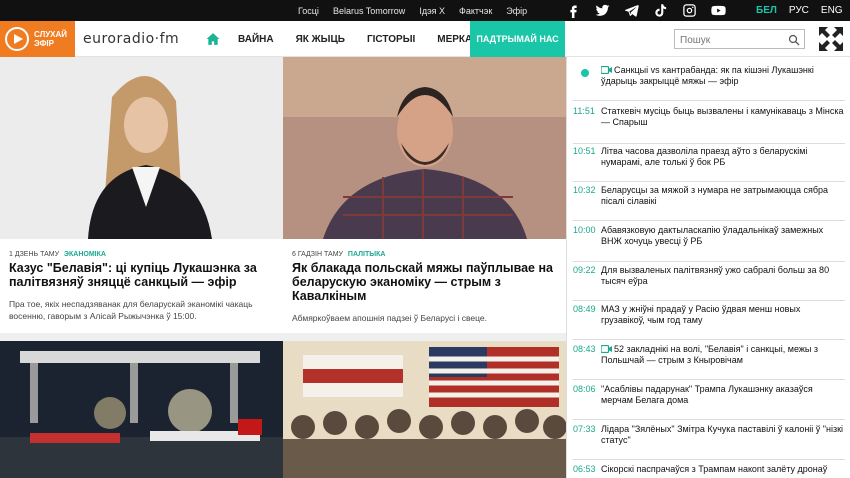 Image resolution: width=850 pixels, height=478 pixels. Describe the element at coordinates (584, 469) in the screenshot. I see `feed-item-time: 06:53` at that location.